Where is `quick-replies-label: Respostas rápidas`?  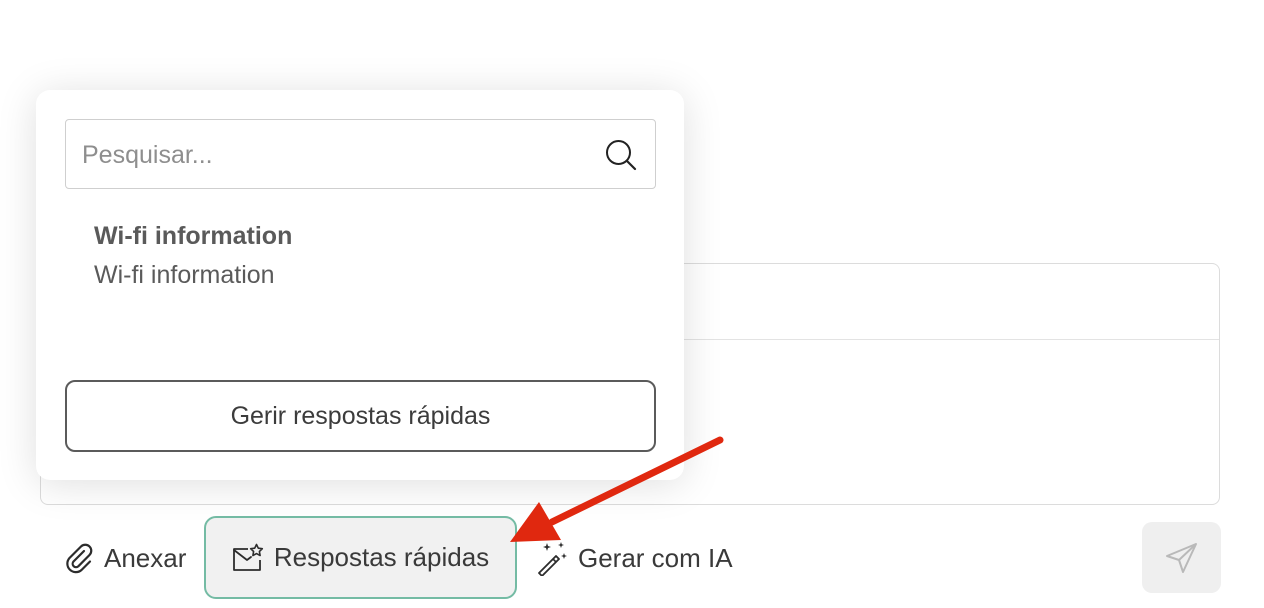
quick-replies-label: Respostas rápidas is located at coordinates (381, 557).